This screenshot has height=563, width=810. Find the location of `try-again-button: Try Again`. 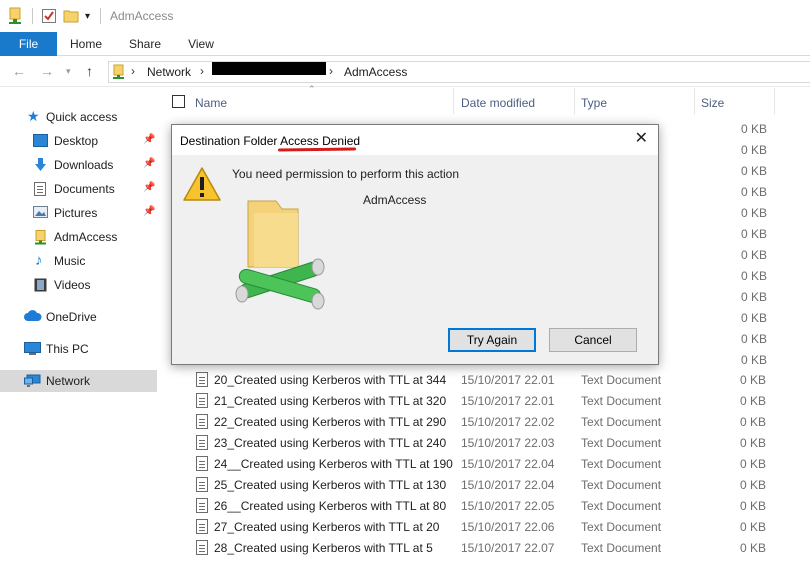

try-again-button: Try Again is located at coordinates (492, 340).